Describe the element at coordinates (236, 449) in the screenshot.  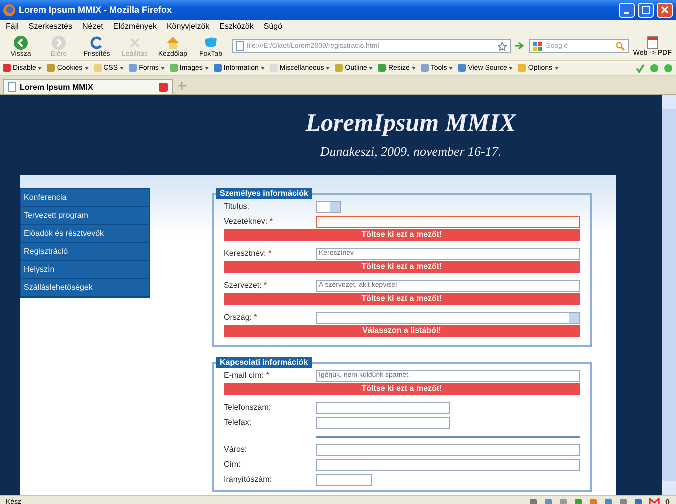
I see `field-label: Város:` at that location.